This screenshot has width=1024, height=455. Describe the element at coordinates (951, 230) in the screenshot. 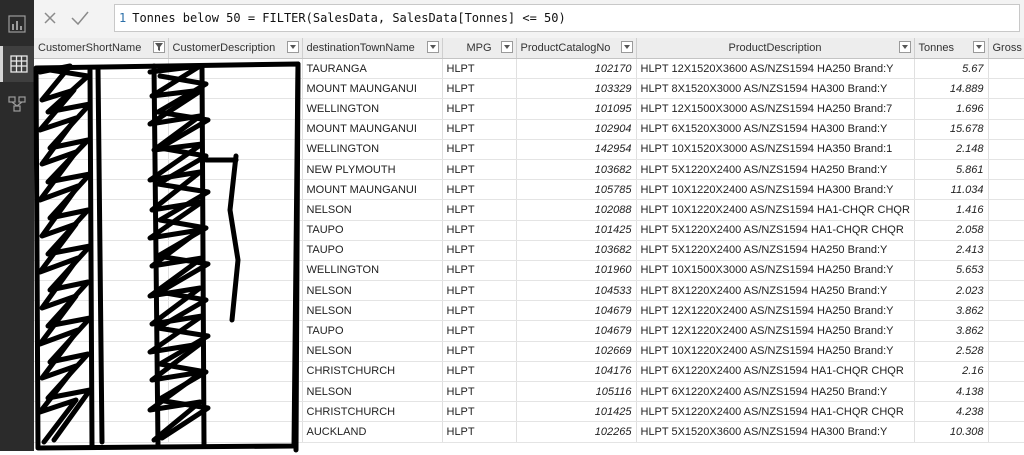

I see `tonnes-cell: 2.058` at that location.